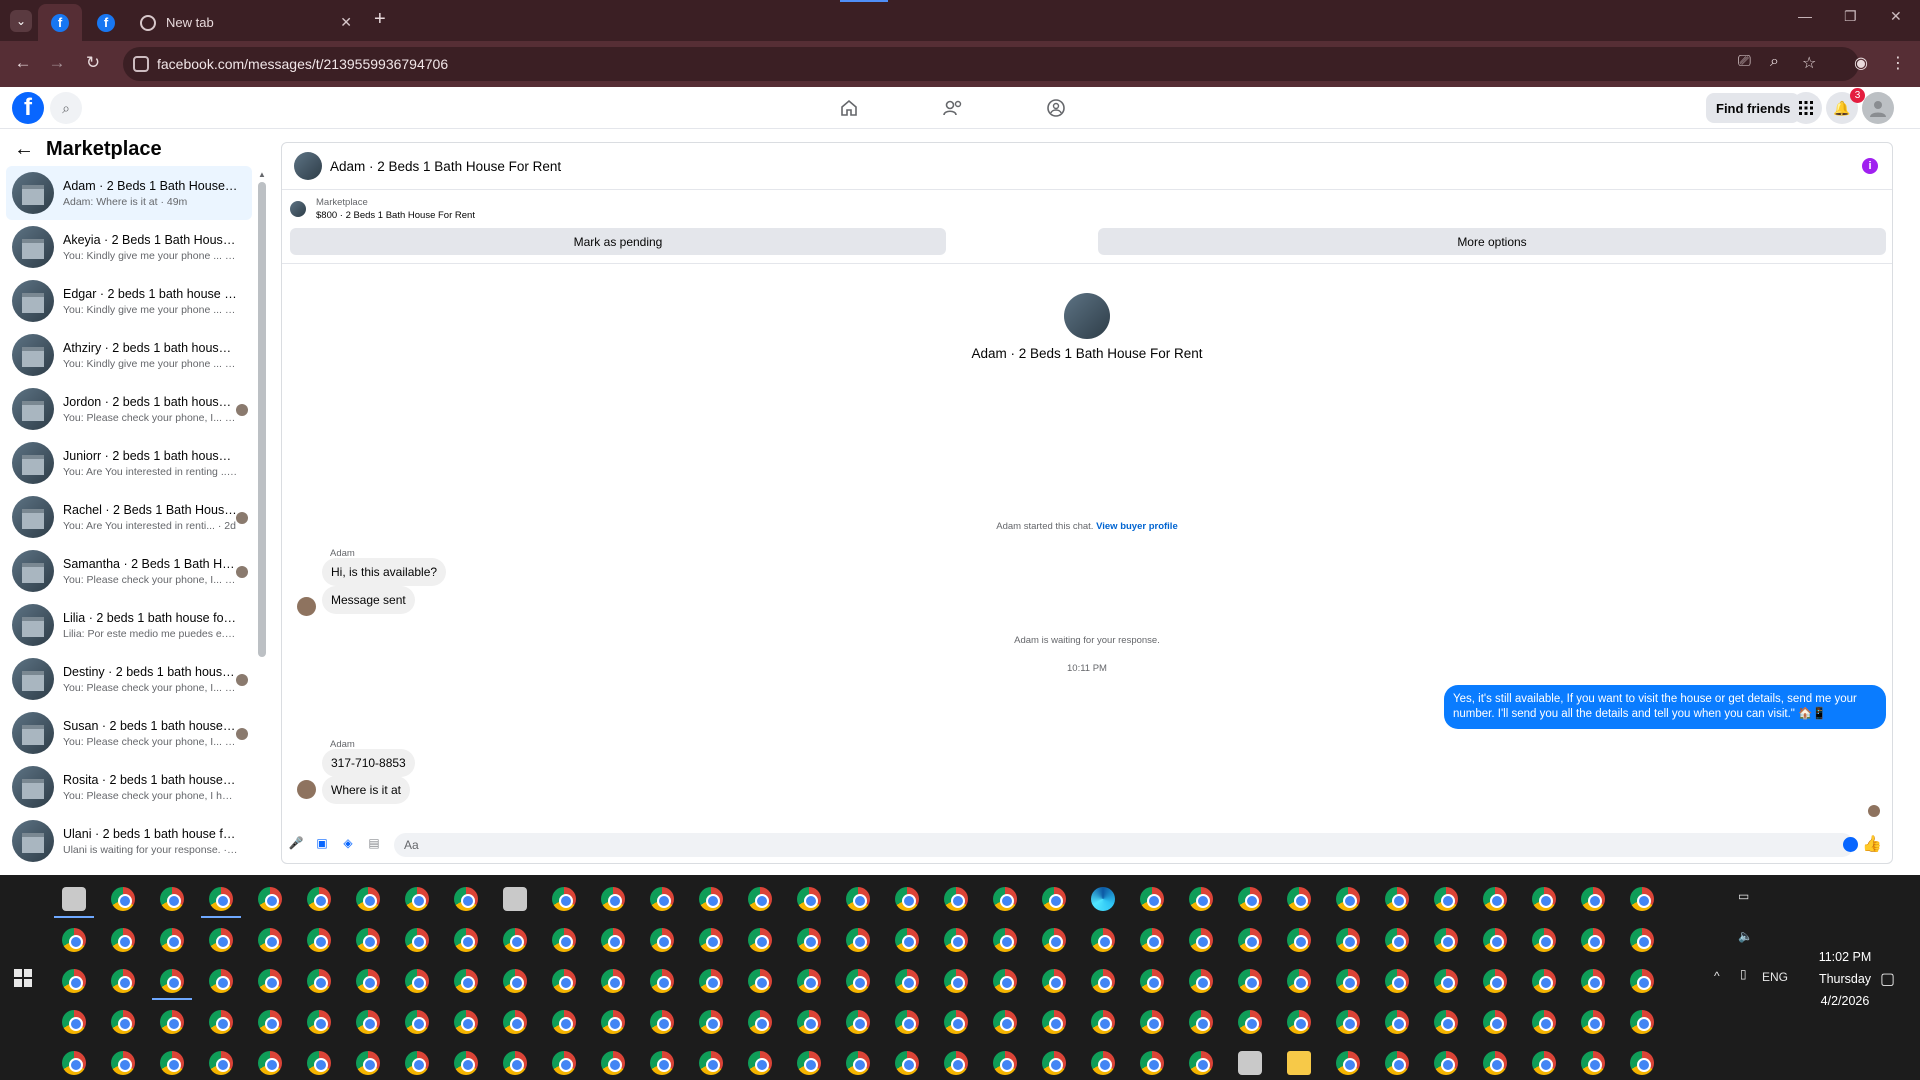 This screenshot has height=1080, width=1920. I want to click on battery-icon: ▯, so click(1743, 974).